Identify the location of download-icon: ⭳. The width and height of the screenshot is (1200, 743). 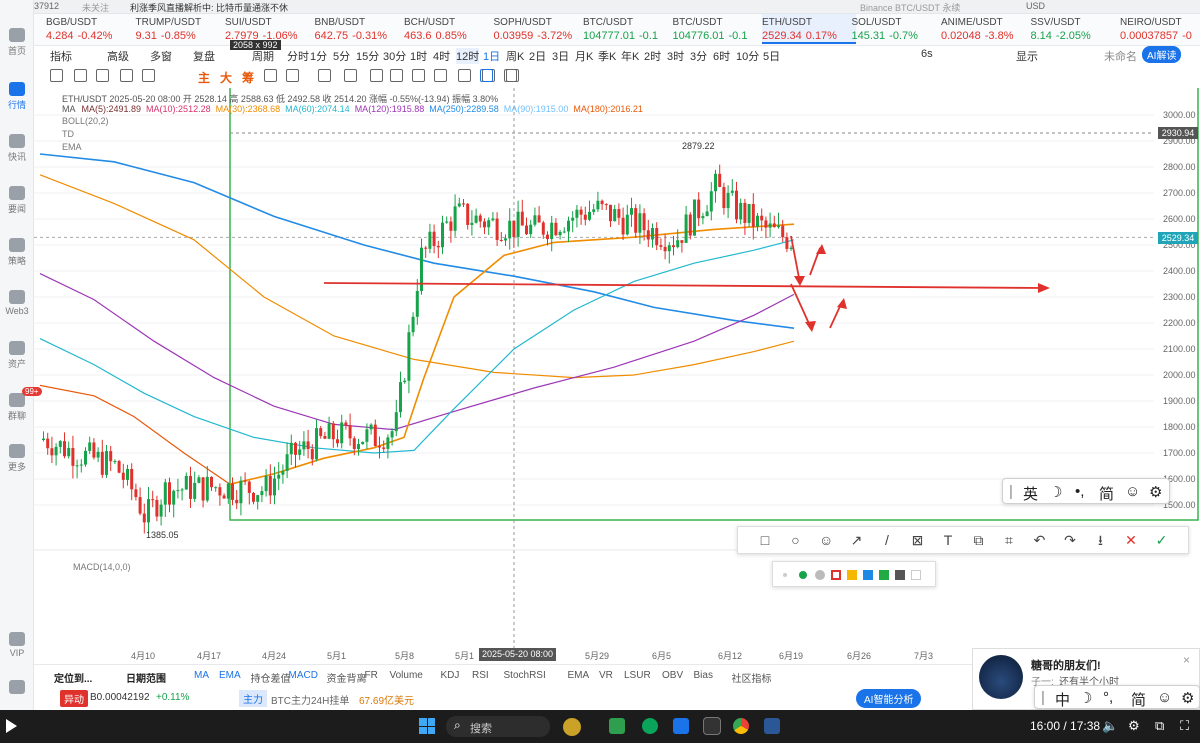
(1101, 540).